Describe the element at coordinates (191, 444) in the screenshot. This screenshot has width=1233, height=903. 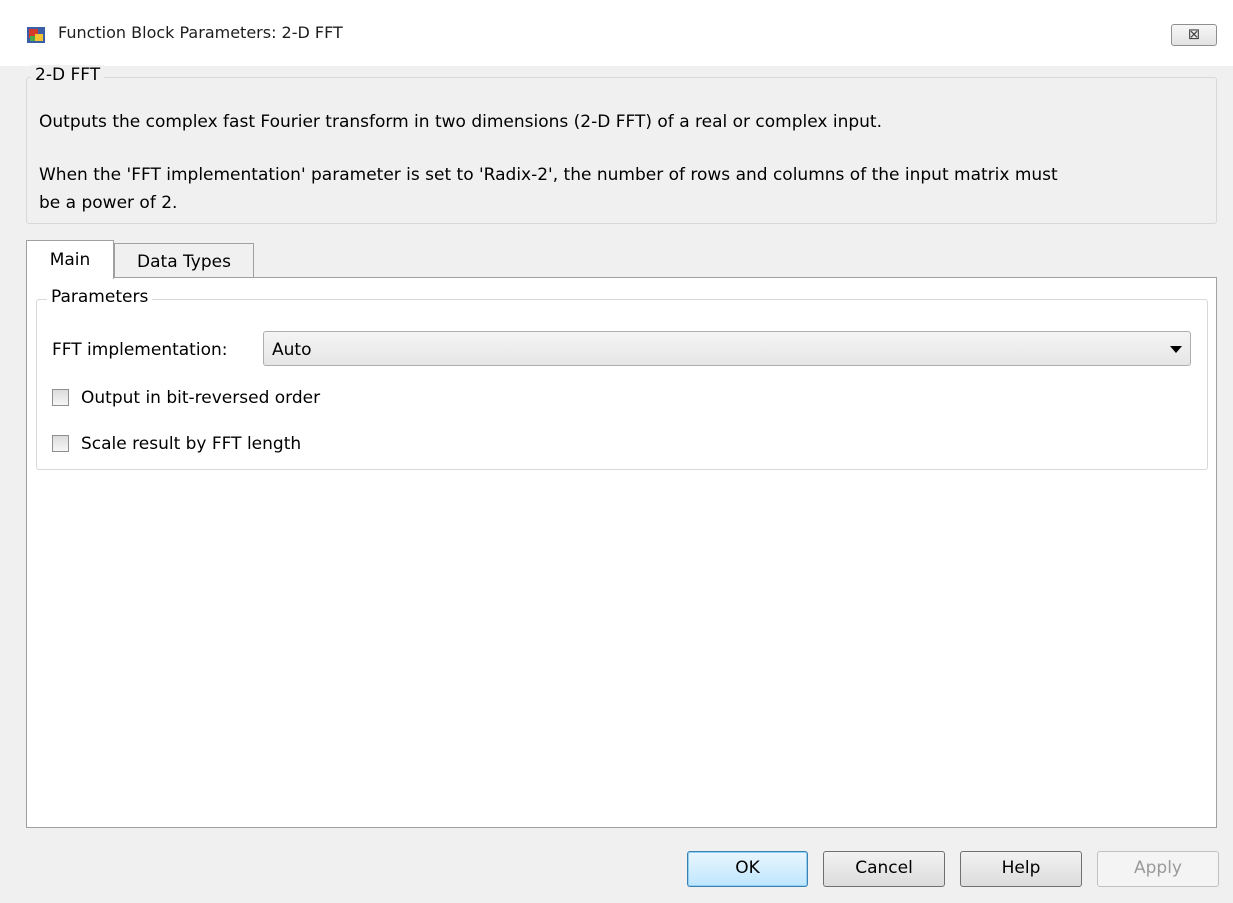
I see `scale-result-label: Scale result by FFT length` at that location.